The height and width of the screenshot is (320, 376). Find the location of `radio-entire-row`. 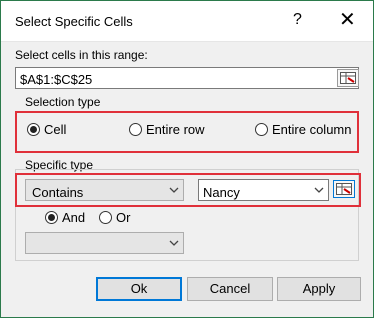

radio-entire-row is located at coordinates (135, 129).